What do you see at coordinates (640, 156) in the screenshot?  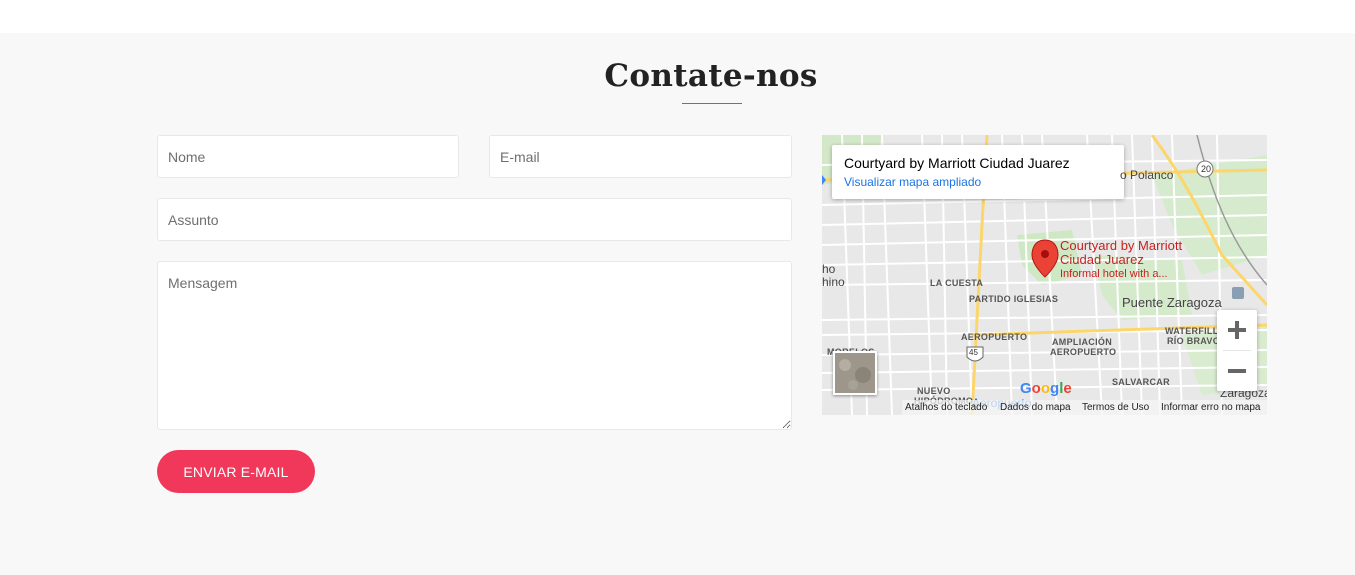 I see `email-input` at bounding box center [640, 156].